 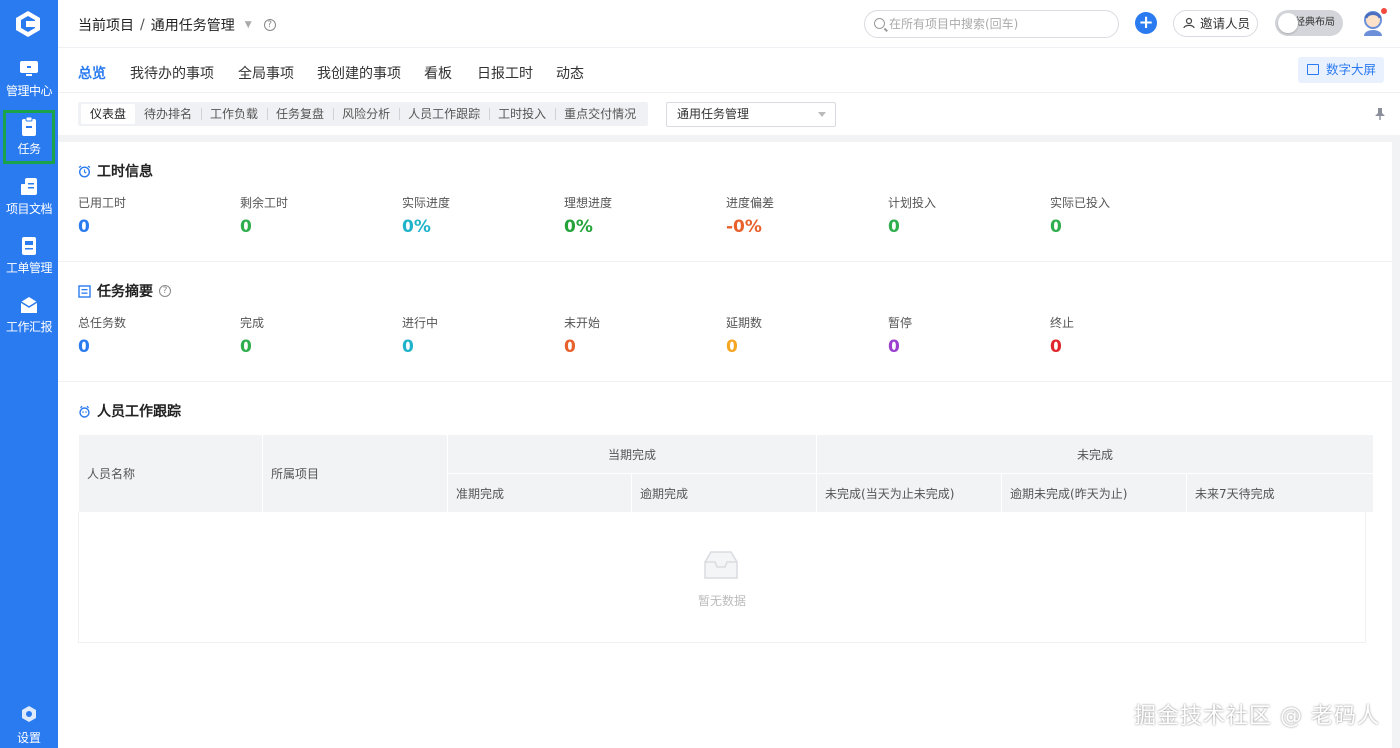 What do you see at coordinates (420, 323) in the screenshot?
I see `stat-label: 进行中` at bounding box center [420, 323].